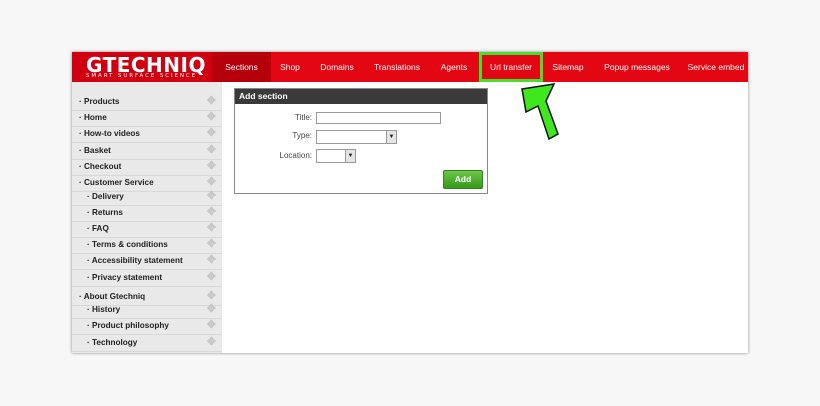 The height and width of the screenshot is (406, 820). Describe the element at coordinates (378, 118) in the screenshot. I see `title-input` at that location.